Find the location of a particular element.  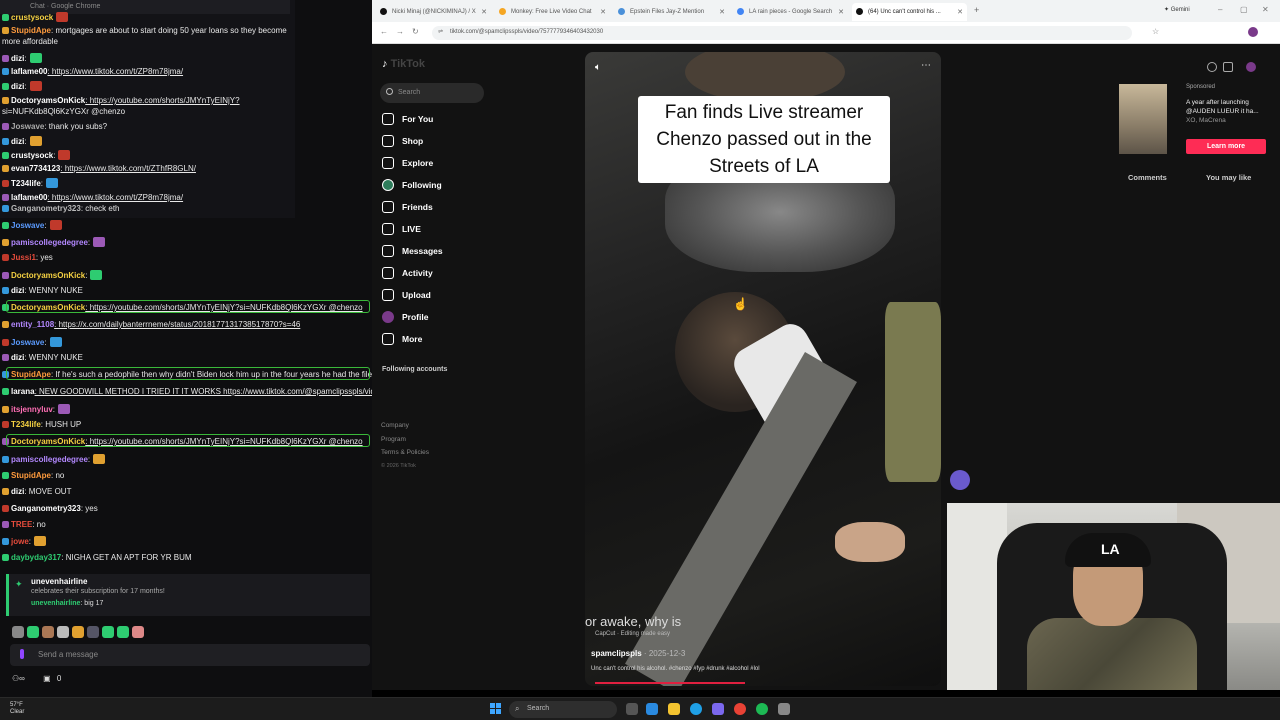

chat-username: TREE is located at coordinates (21, 524).